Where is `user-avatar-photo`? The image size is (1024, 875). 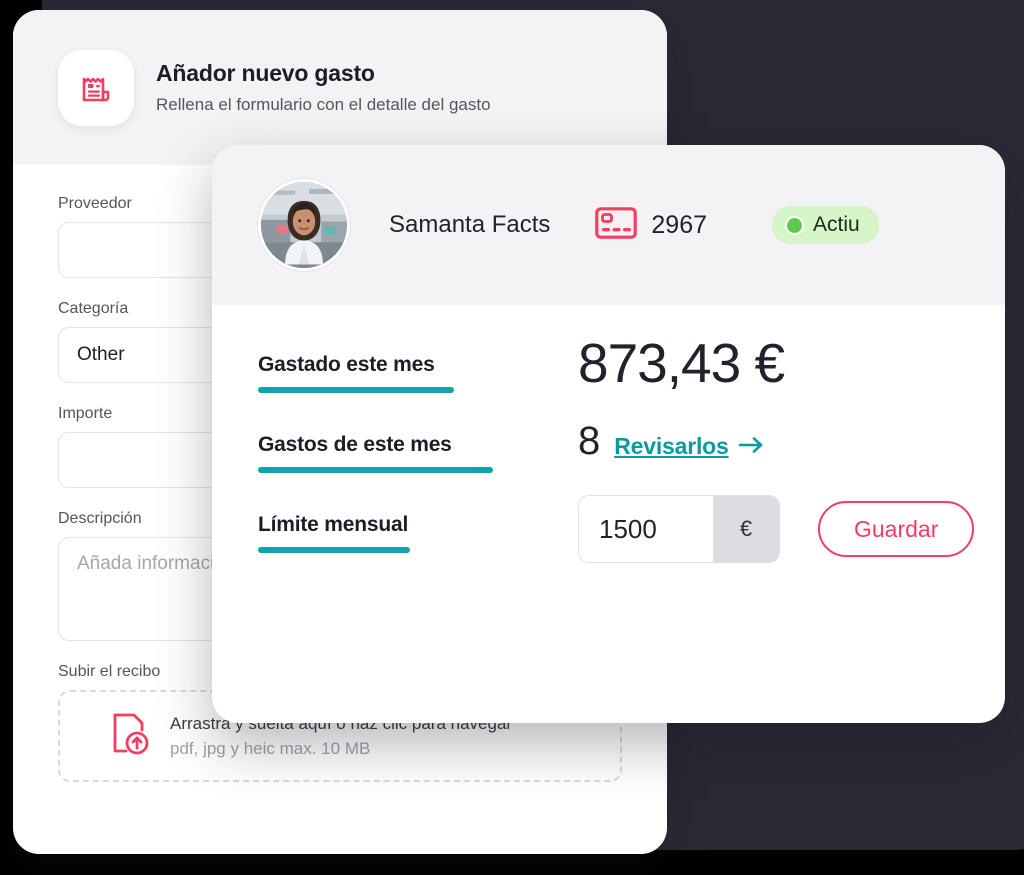 user-avatar-photo is located at coordinates (304, 225).